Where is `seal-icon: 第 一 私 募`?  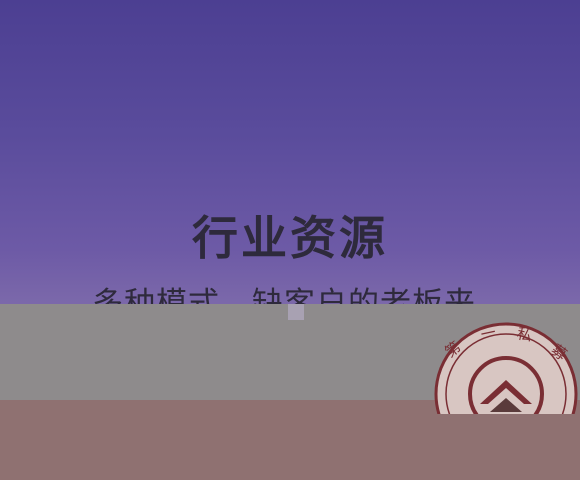 seal-icon: 第 一 私 募 is located at coordinates (506, 368).